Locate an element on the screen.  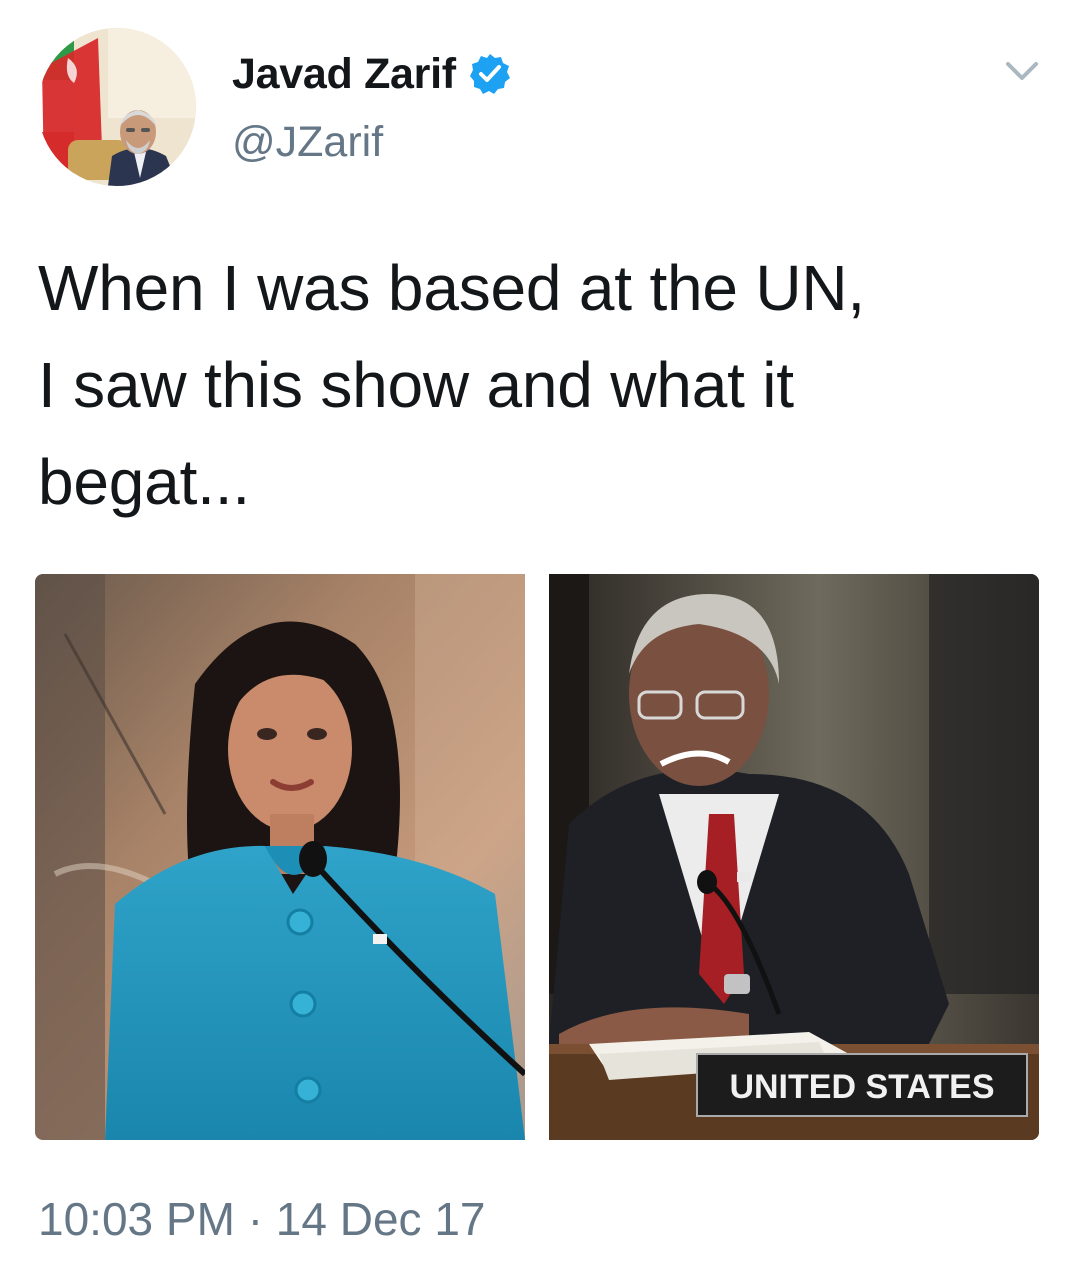
tweet-text-line: I saw this show and what it is located at coordinates (416, 385).